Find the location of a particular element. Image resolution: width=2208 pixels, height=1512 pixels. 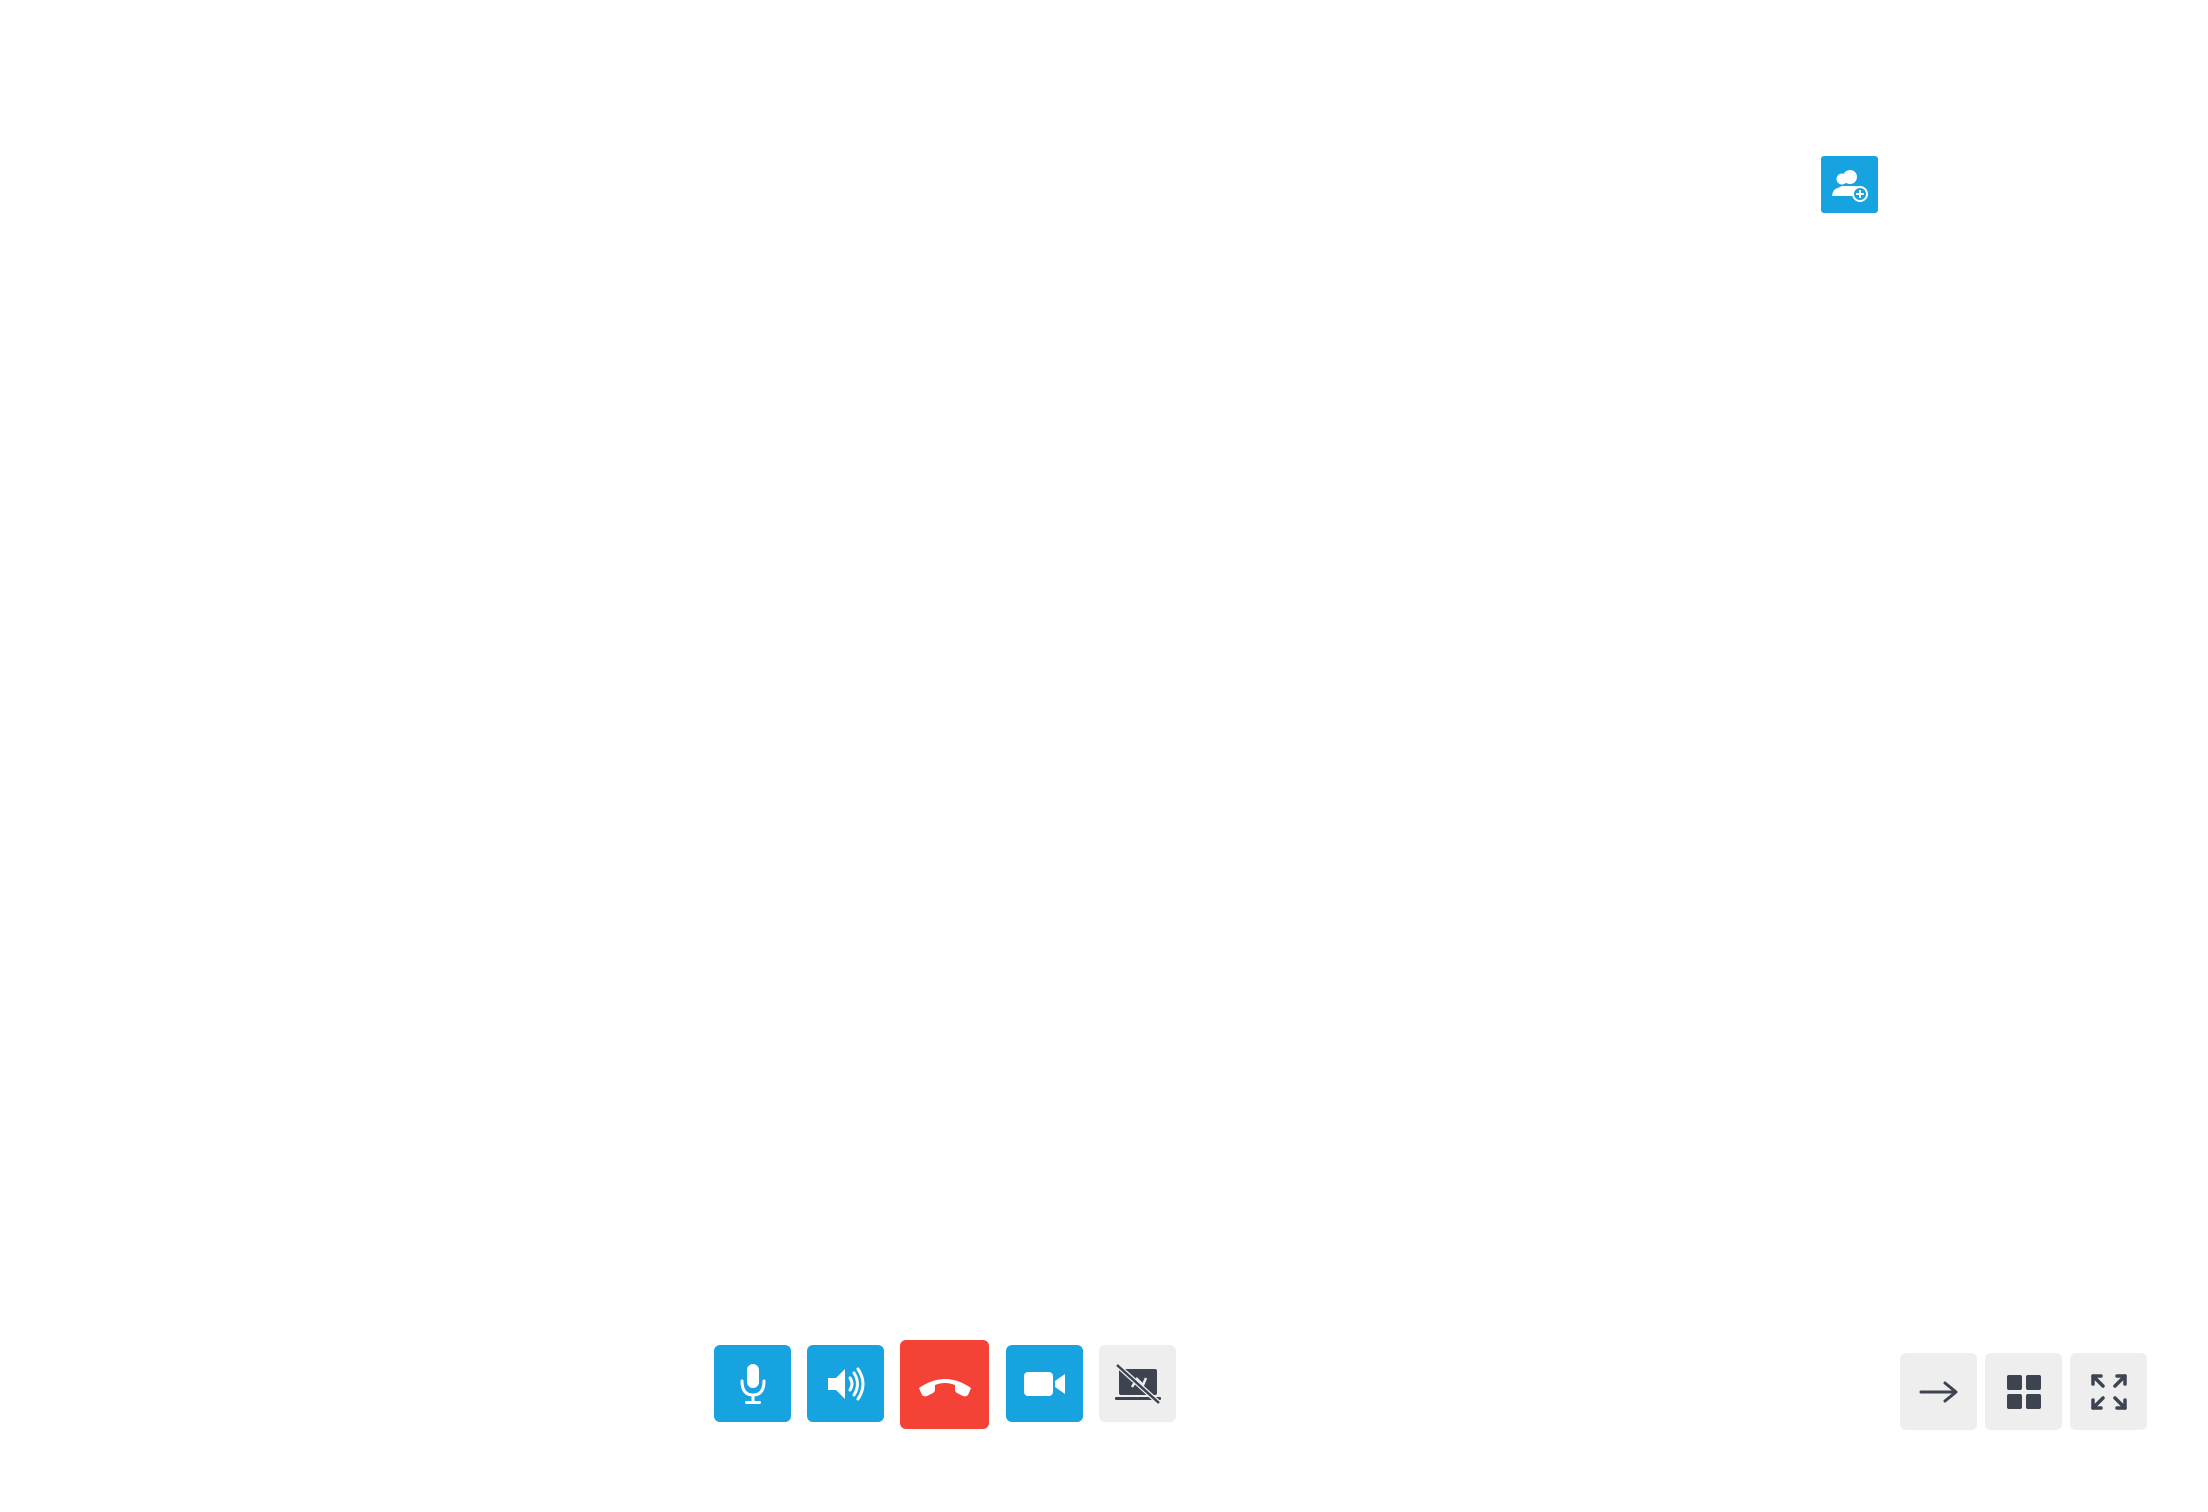

video-camera-icon is located at coordinates (1045, 1384).